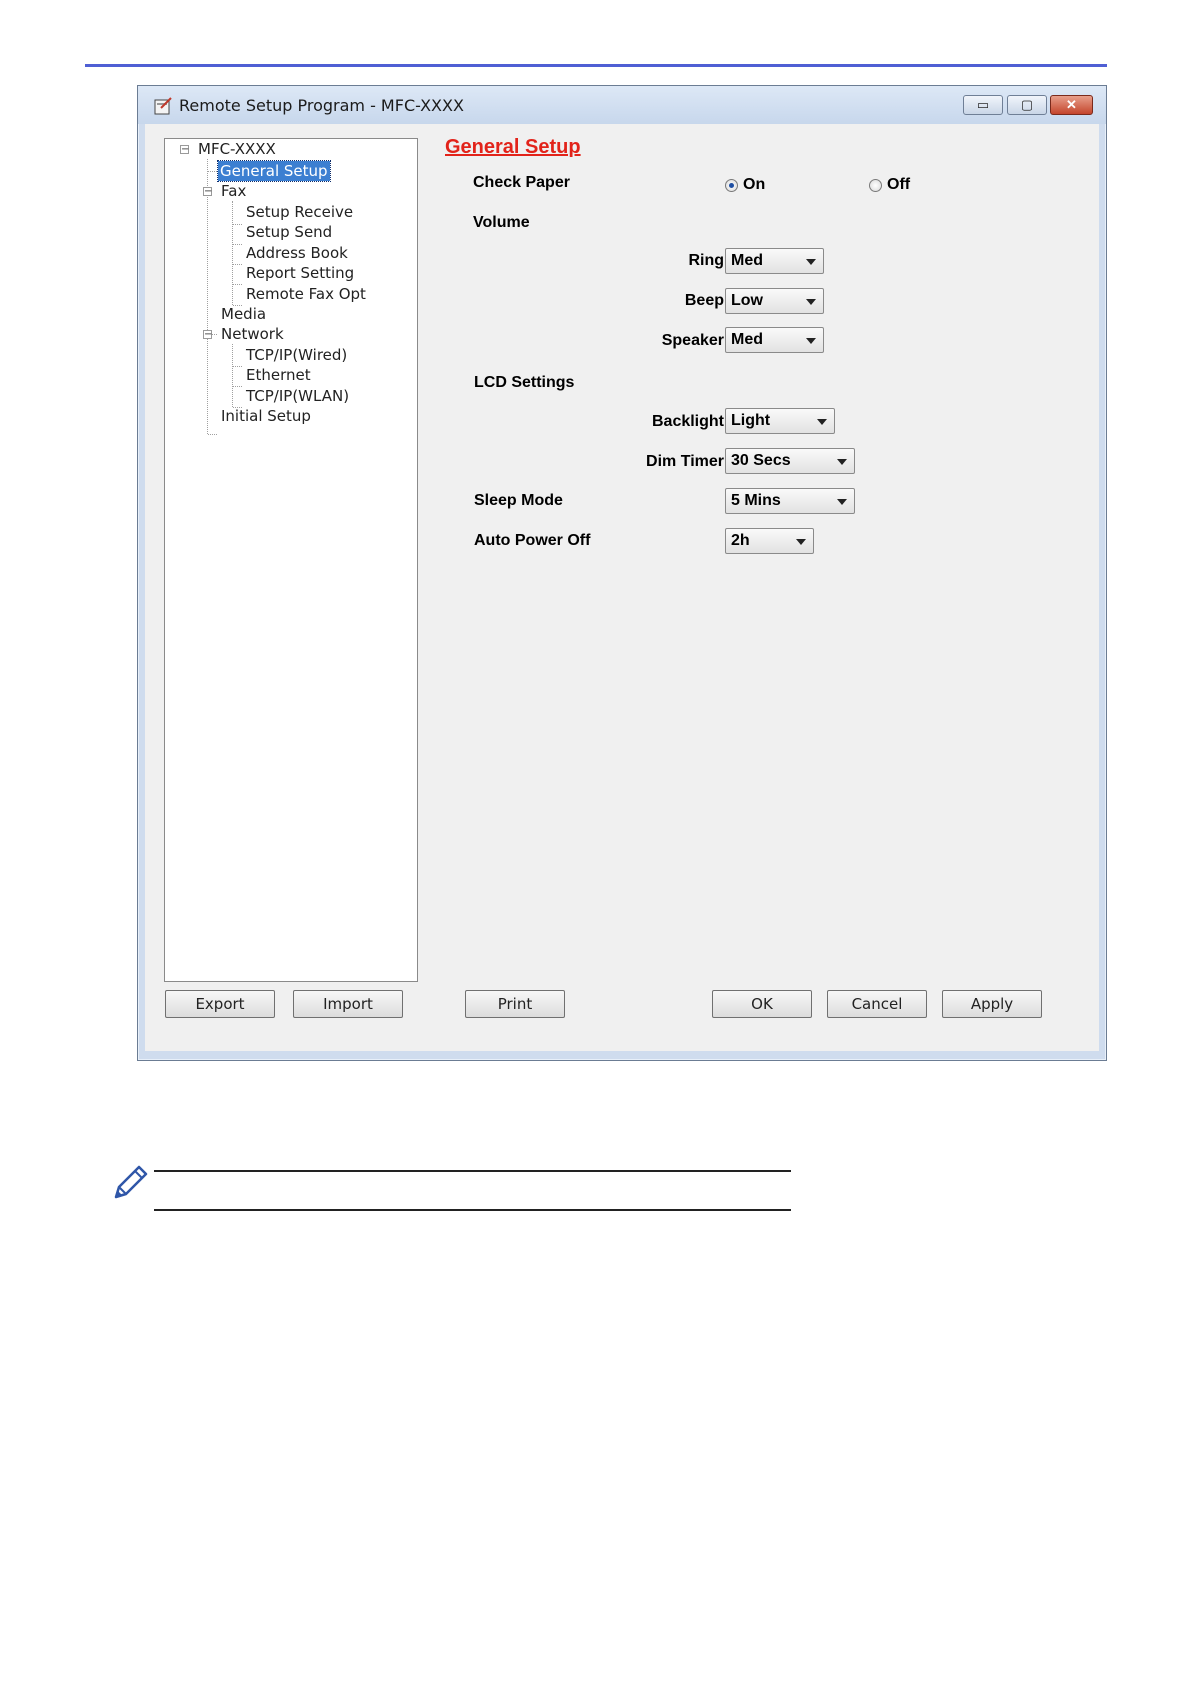  I want to click on backlight-label: Backlight, so click(687, 421).